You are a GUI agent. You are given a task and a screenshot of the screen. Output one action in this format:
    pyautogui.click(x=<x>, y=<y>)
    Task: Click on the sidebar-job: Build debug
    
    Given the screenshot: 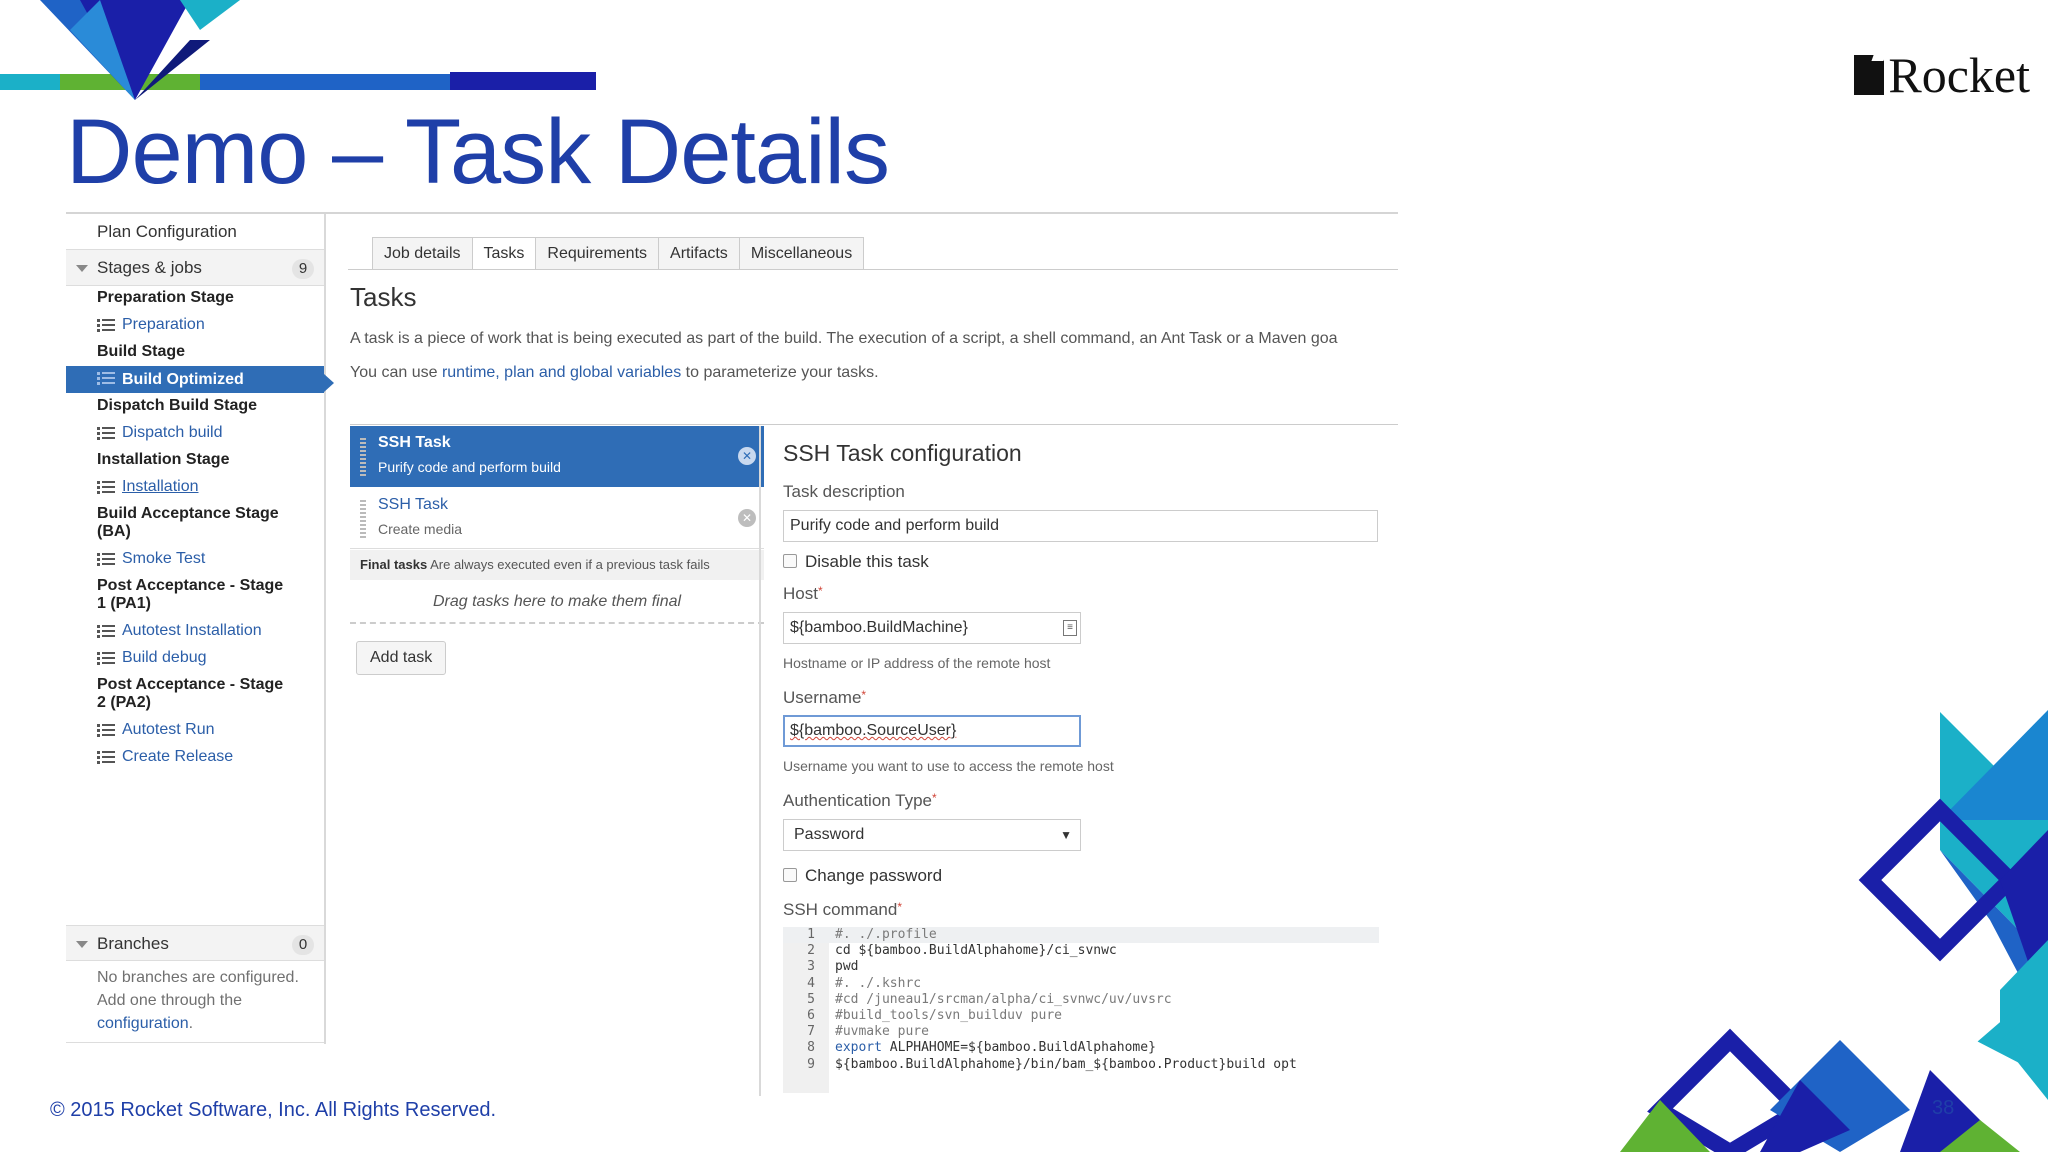 What is the action you would take?
    pyautogui.click(x=195, y=658)
    